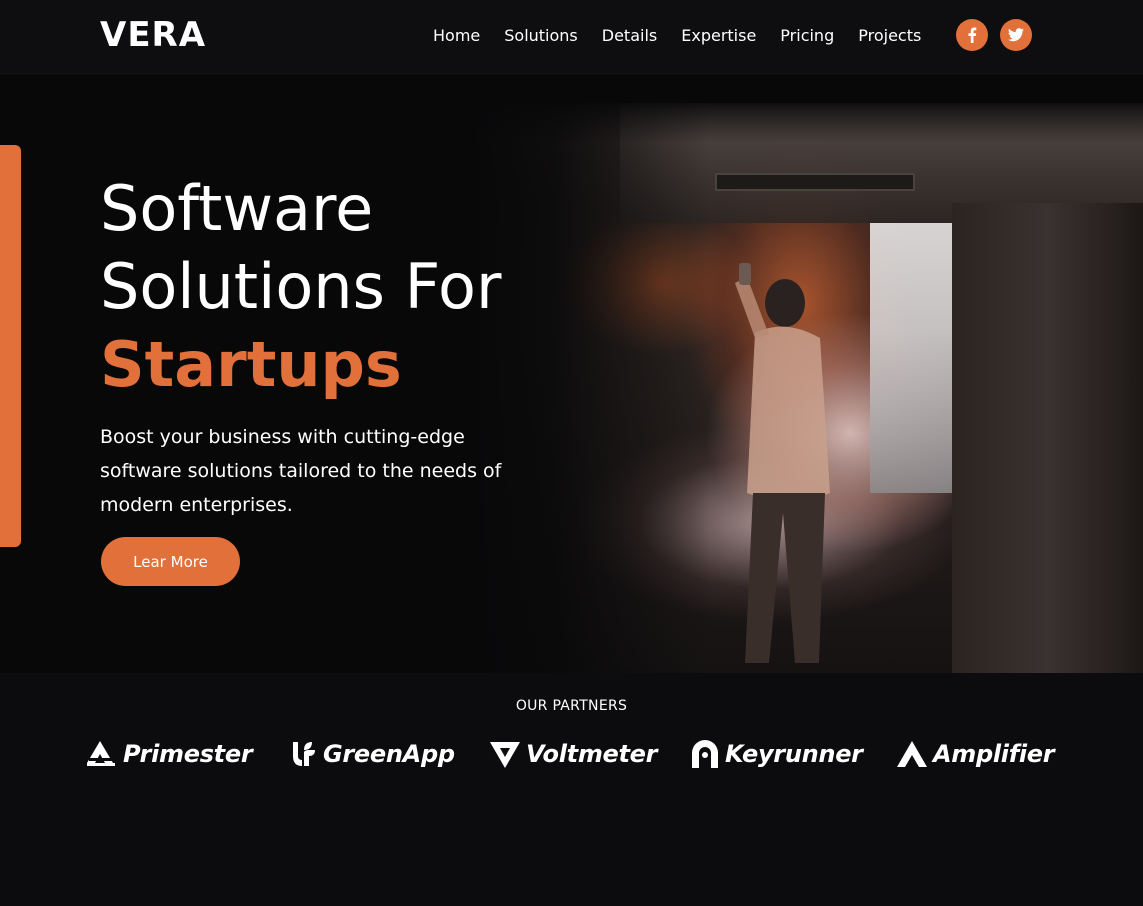 Image resolution: width=1143 pixels, height=906 pixels. I want to click on hero-title-accent: Startups, so click(251, 364).